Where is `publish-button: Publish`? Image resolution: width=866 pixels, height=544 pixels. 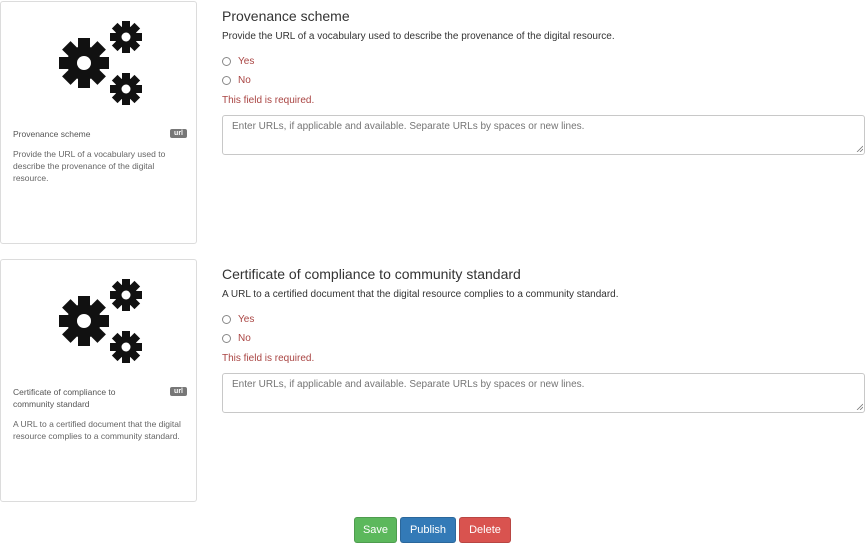 publish-button: Publish is located at coordinates (428, 530).